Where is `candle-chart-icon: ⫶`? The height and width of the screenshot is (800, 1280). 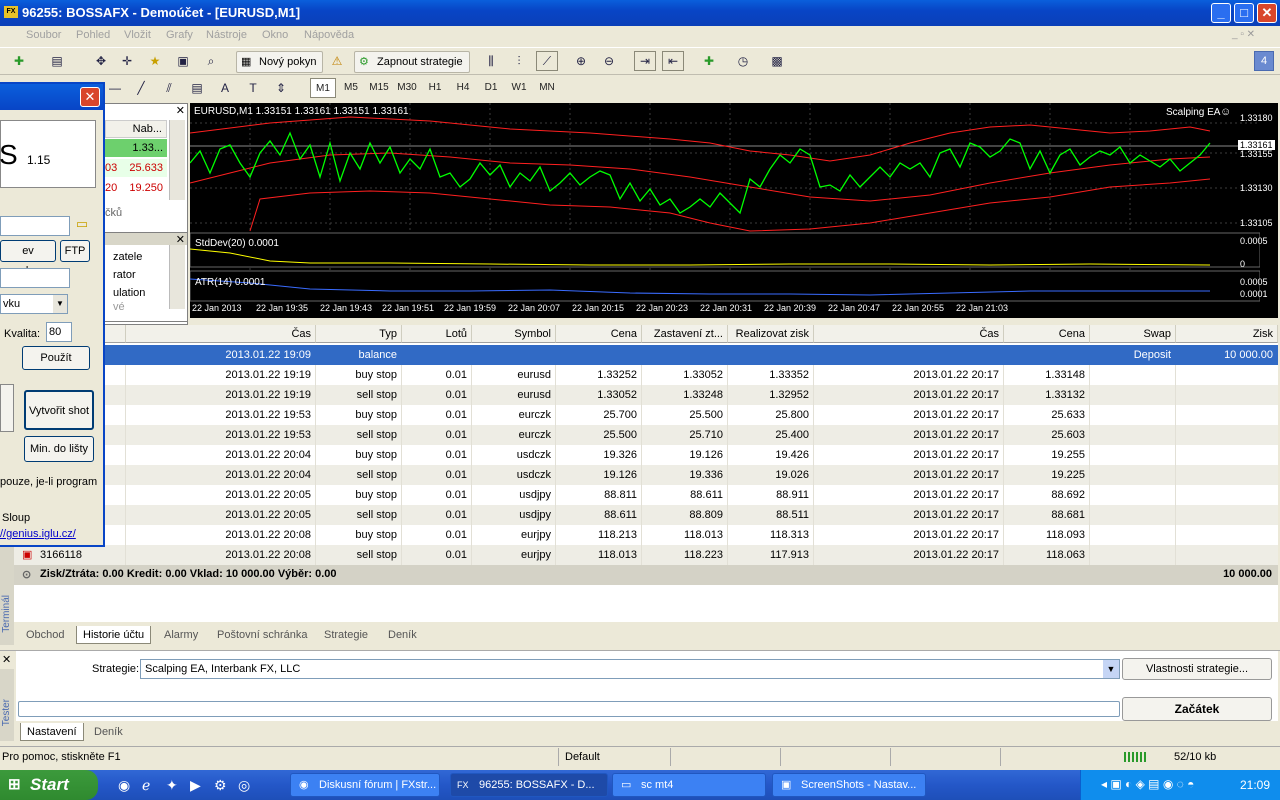 candle-chart-icon: ⫶ is located at coordinates (519, 61).